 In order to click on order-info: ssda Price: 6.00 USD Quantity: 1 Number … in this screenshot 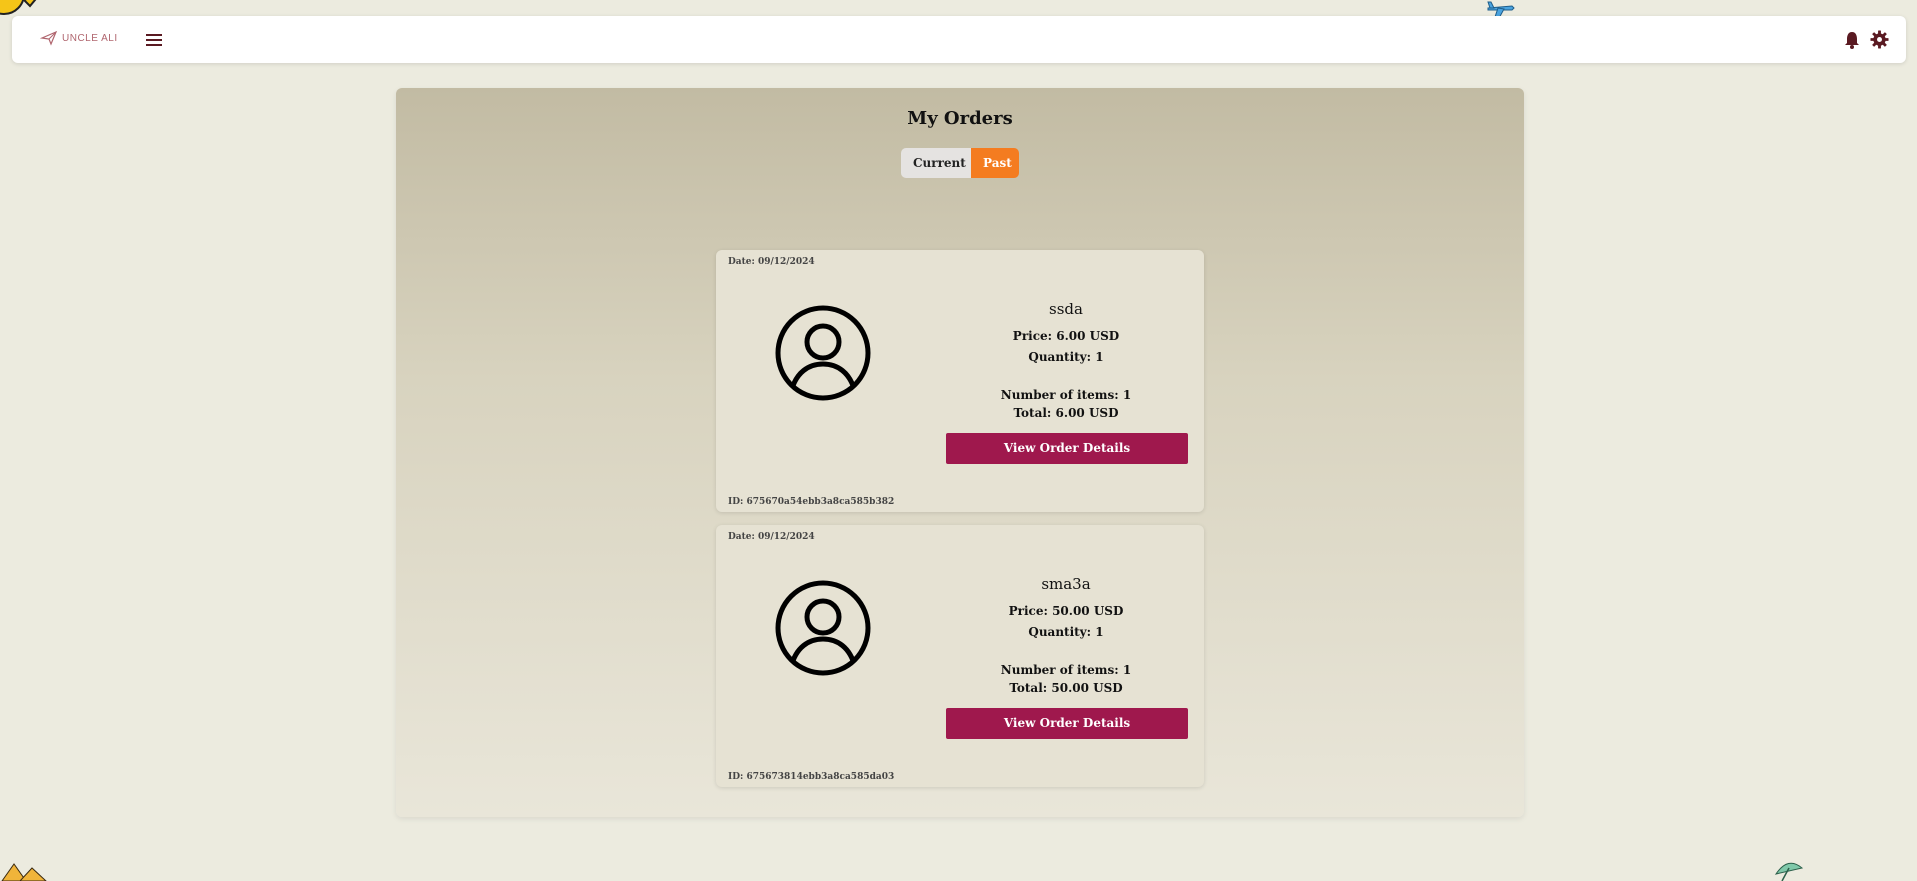, I will do `click(1066, 361)`.